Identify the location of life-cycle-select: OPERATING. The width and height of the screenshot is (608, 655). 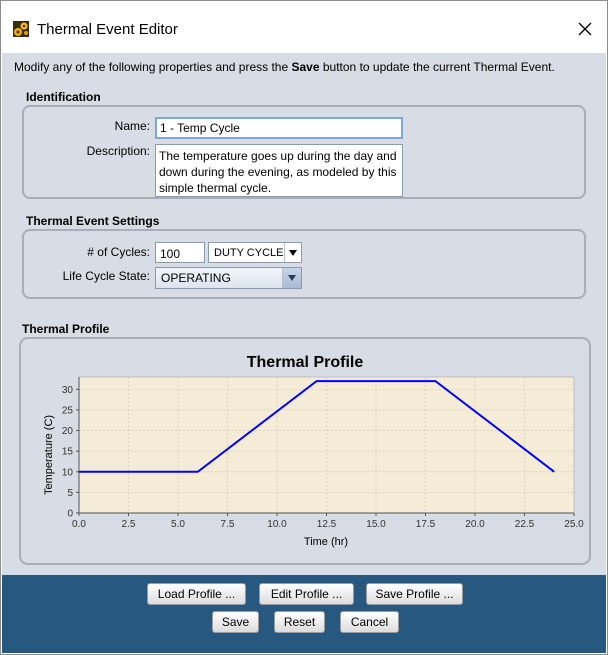
(228, 278).